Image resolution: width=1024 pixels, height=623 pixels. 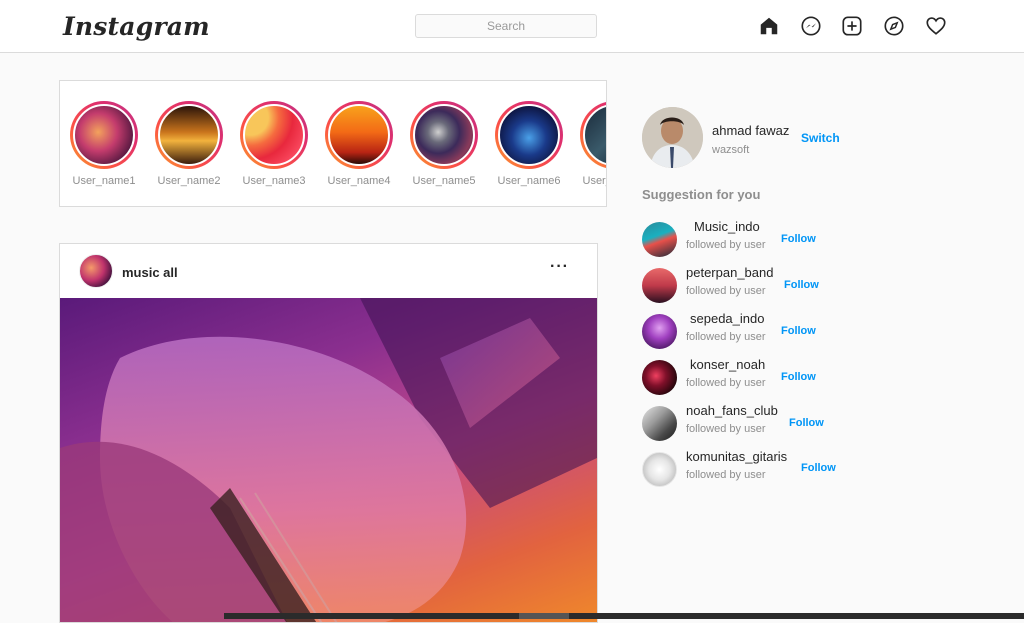 What do you see at coordinates (727, 226) in the screenshot?
I see `suggestion-username: Music_indo` at bounding box center [727, 226].